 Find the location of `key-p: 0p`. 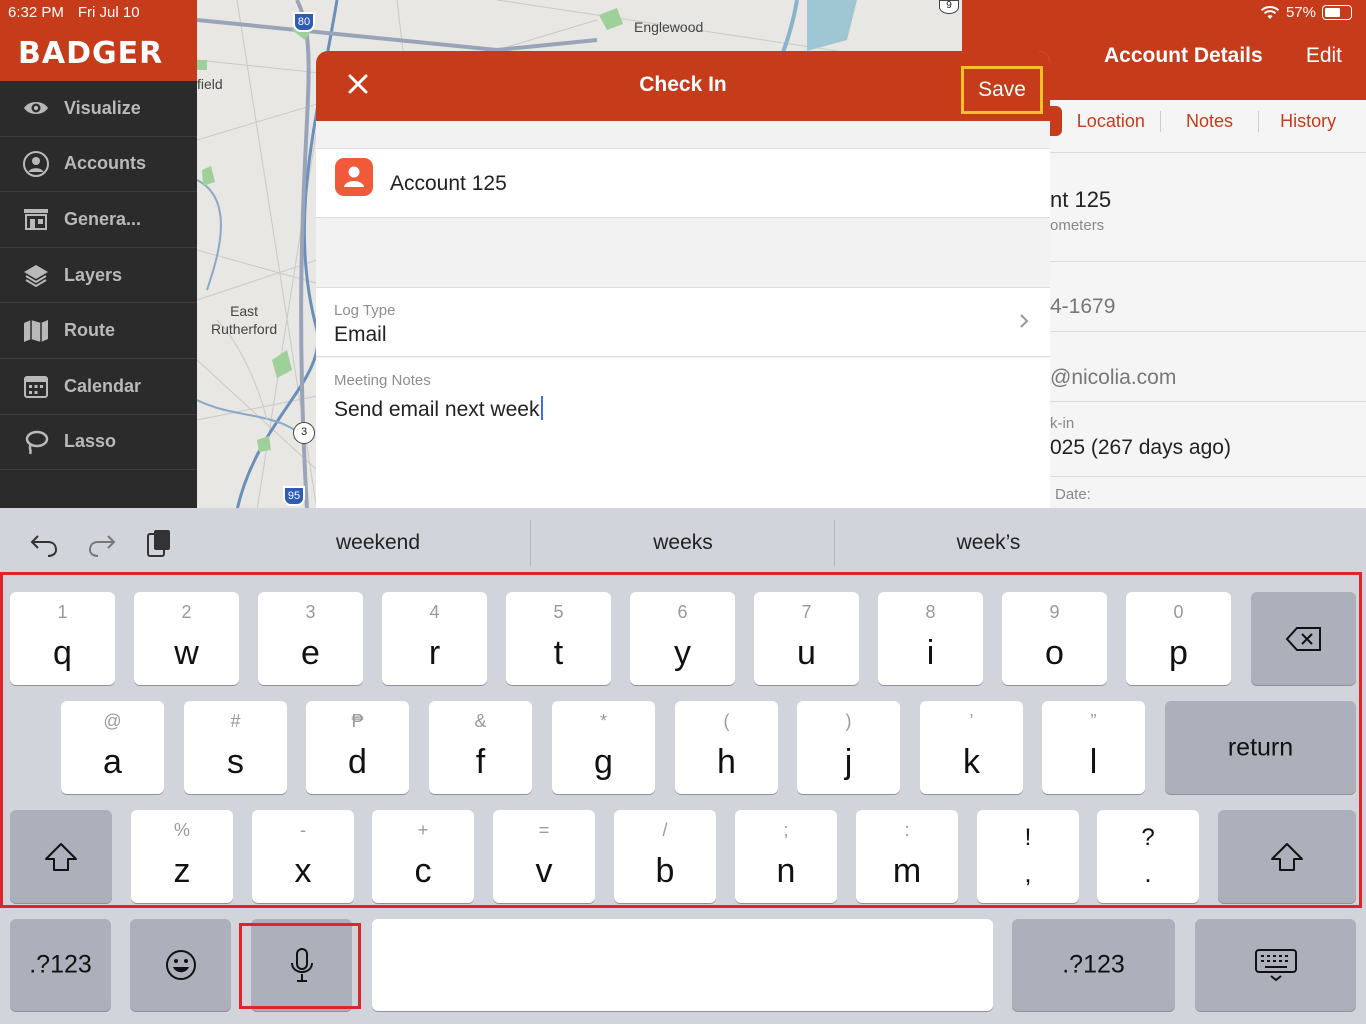

key-p: 0p is located at coordinates (1178, 638).